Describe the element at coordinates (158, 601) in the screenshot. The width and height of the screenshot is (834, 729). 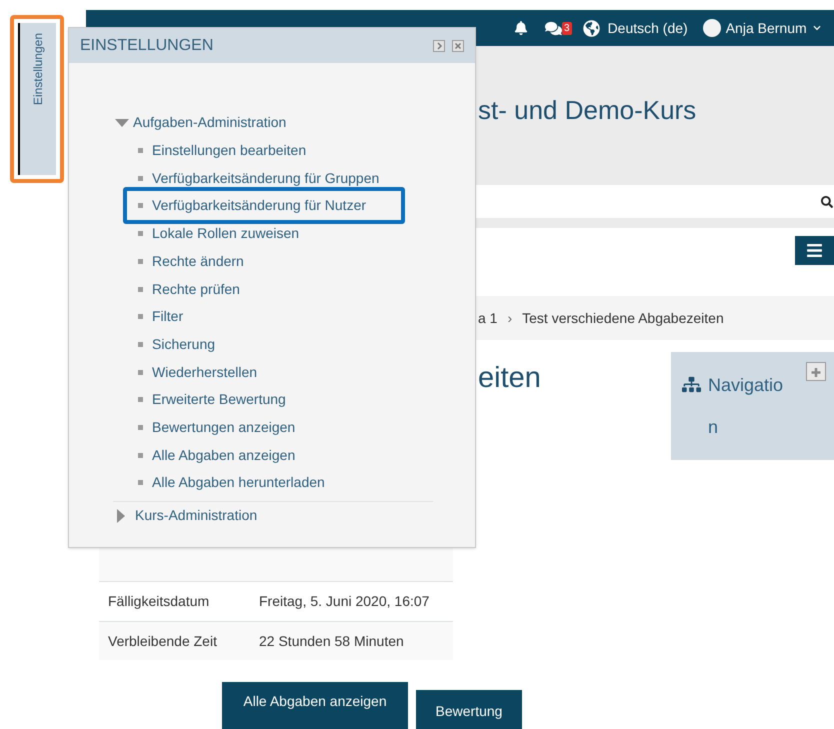
I see `table-cell-text: Fälligkeitsdatum` at that location.